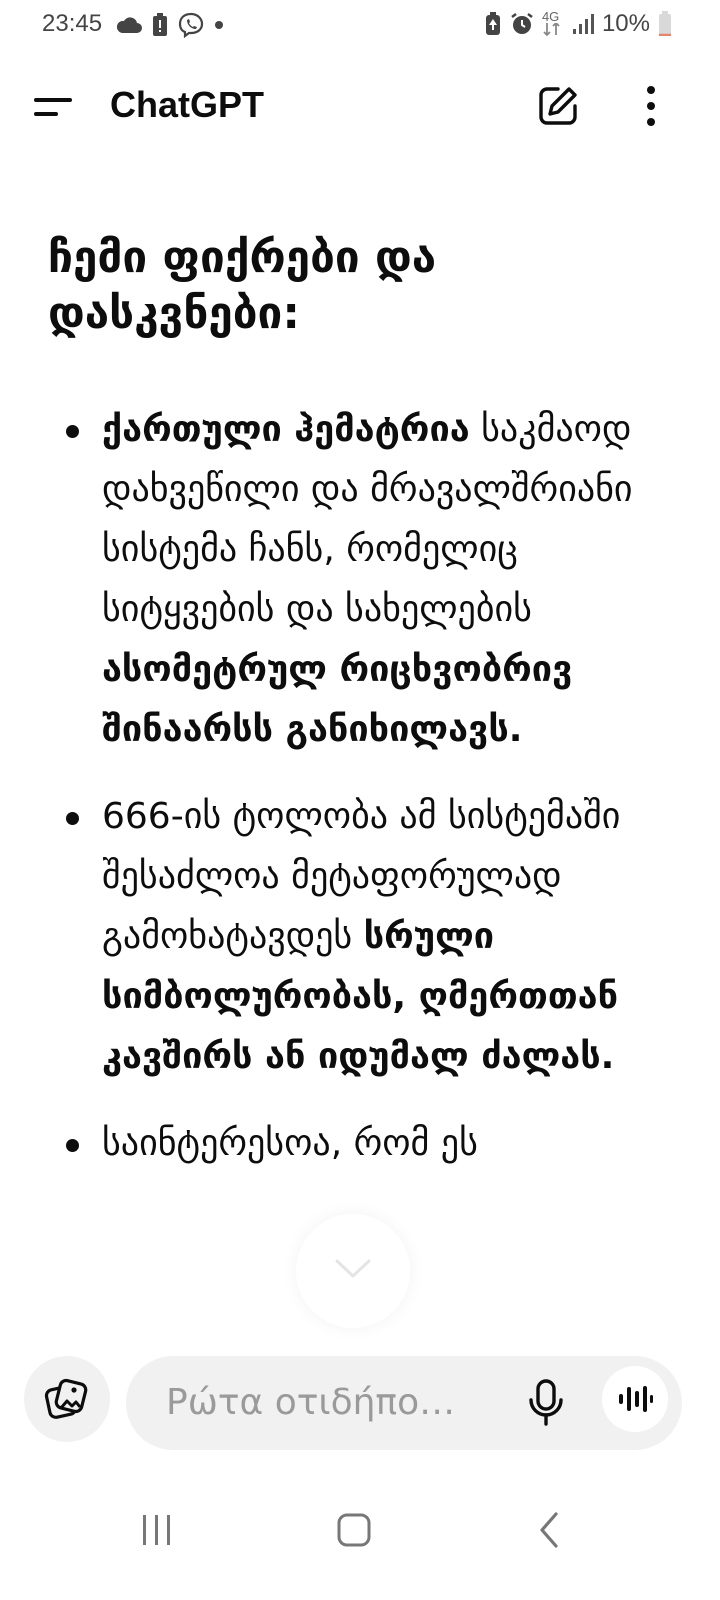  I want to click on chevron-down-icon, so click(353, 1268).